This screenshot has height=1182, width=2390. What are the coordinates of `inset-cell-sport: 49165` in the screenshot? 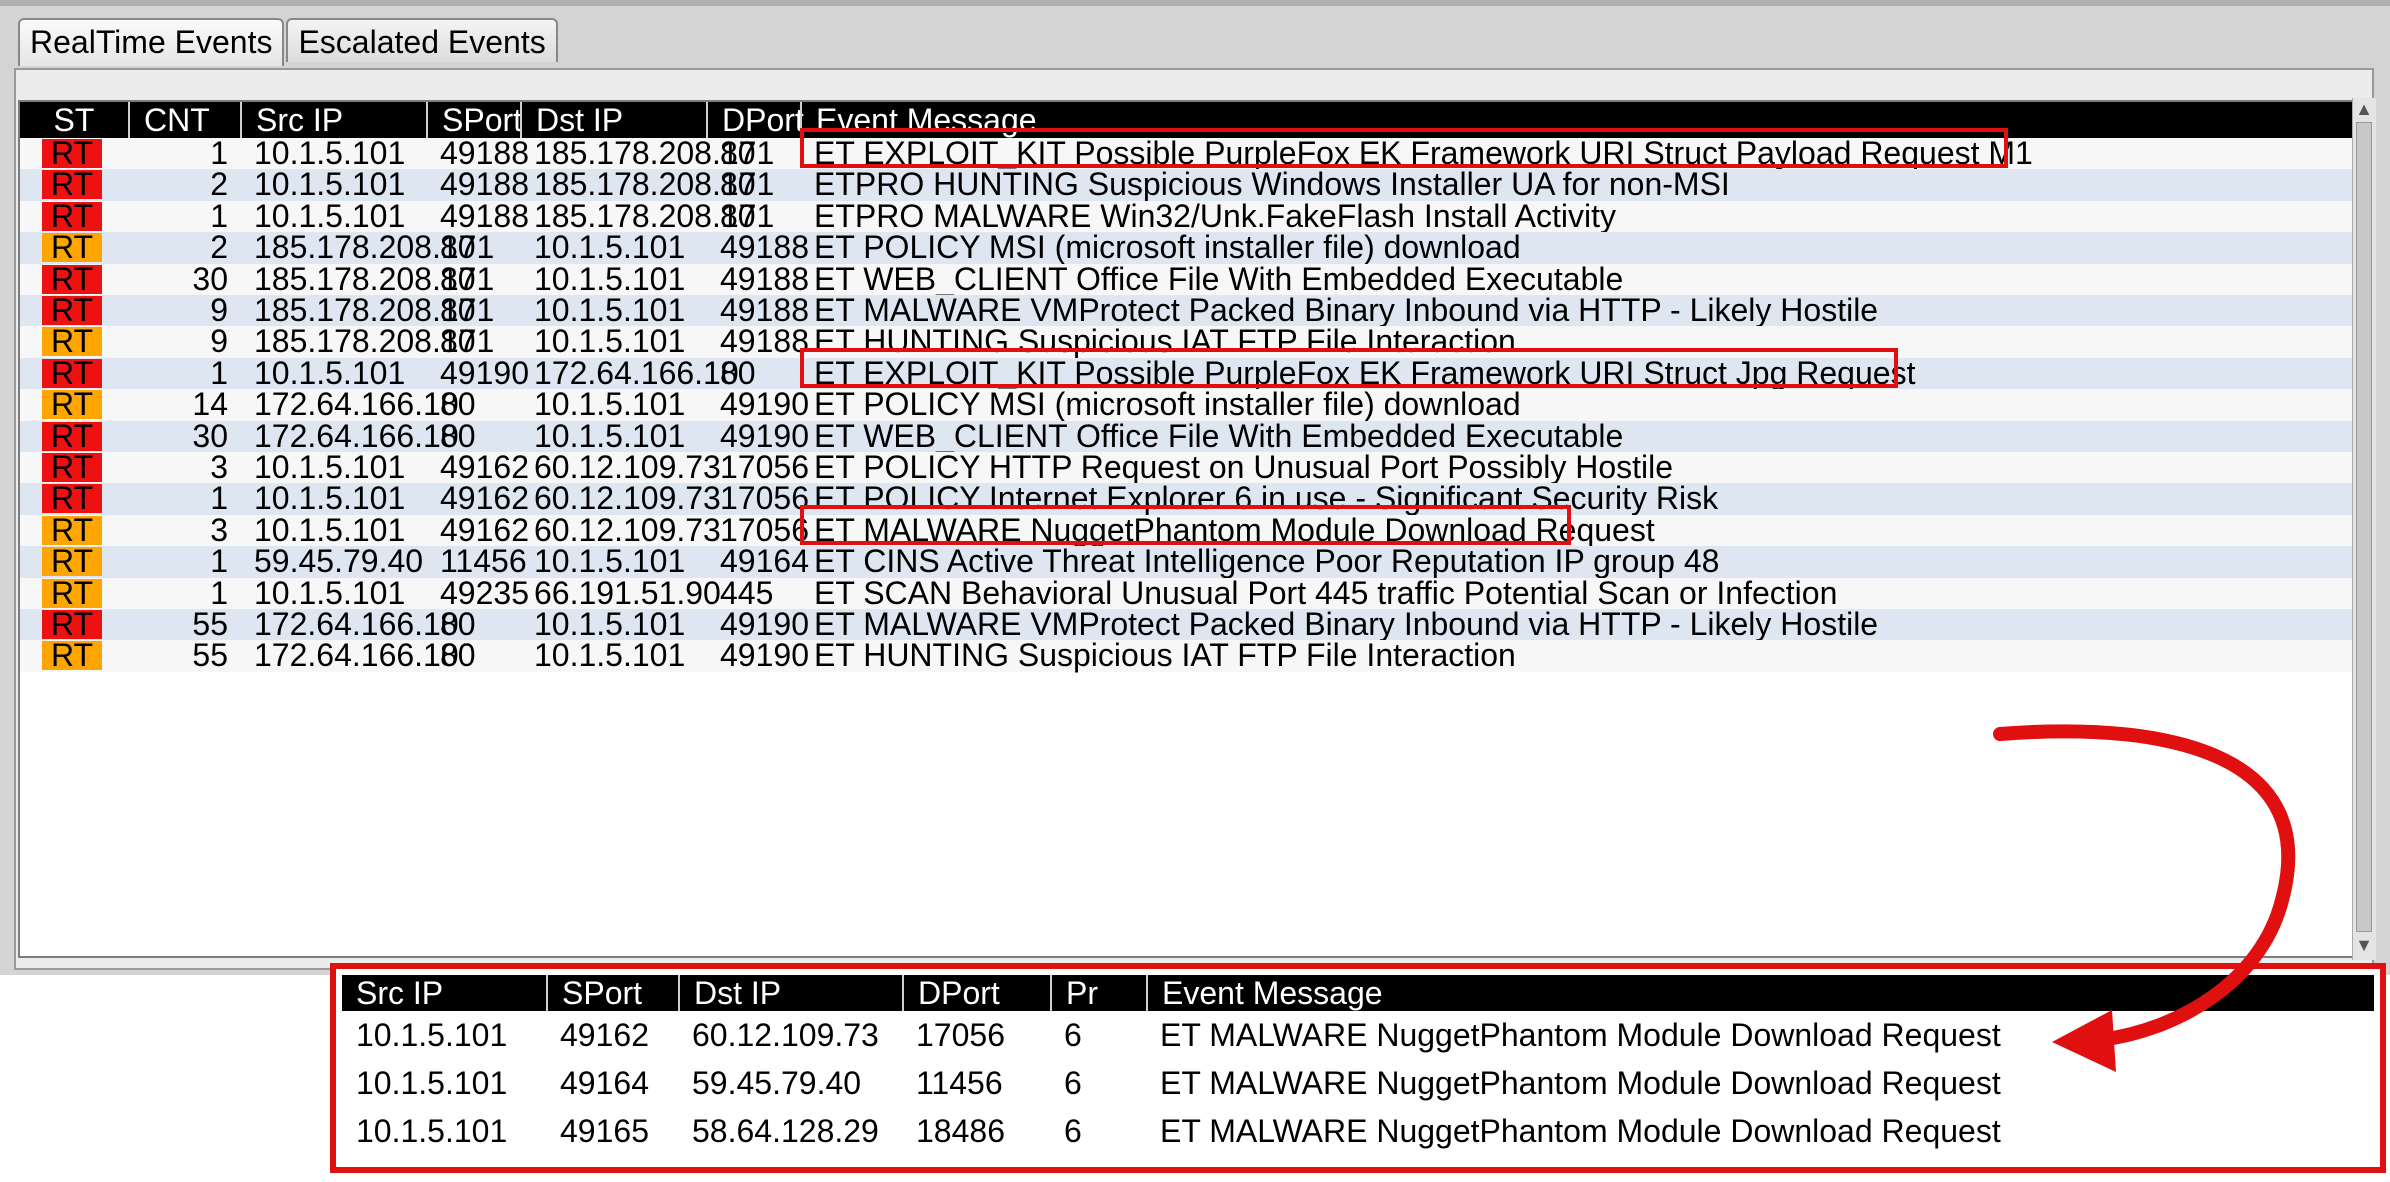 It's located at (604, 1131).